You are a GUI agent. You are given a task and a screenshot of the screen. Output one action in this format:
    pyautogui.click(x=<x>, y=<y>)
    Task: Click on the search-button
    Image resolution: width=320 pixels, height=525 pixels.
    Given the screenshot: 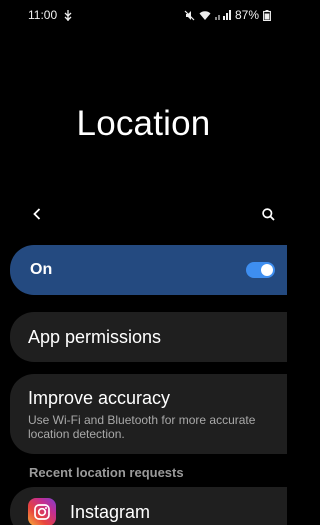 What is the action you would take?
    pyautogui.click(x=268, y=214)
    